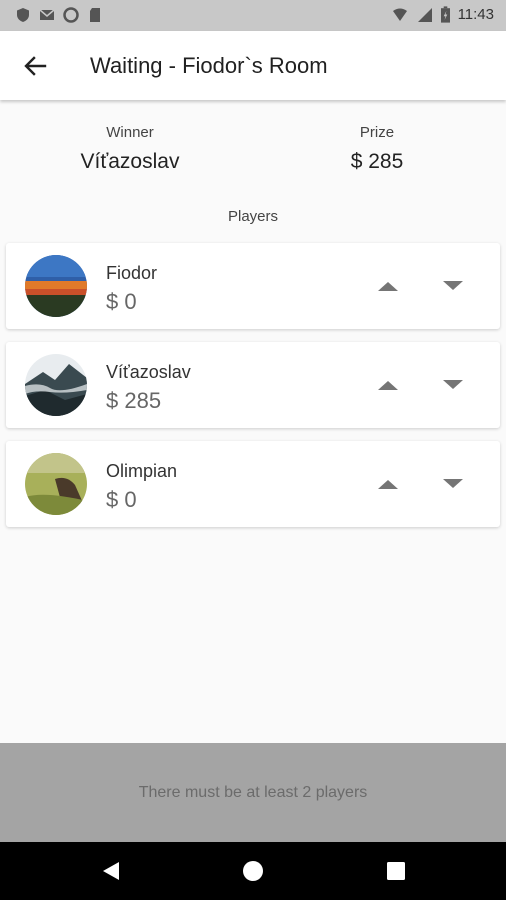 The width and height of the screenshot is (506, 900). Describe the element at coordinates (35, 66) in the screenshot. I see `arrow-back-icon` at that location.